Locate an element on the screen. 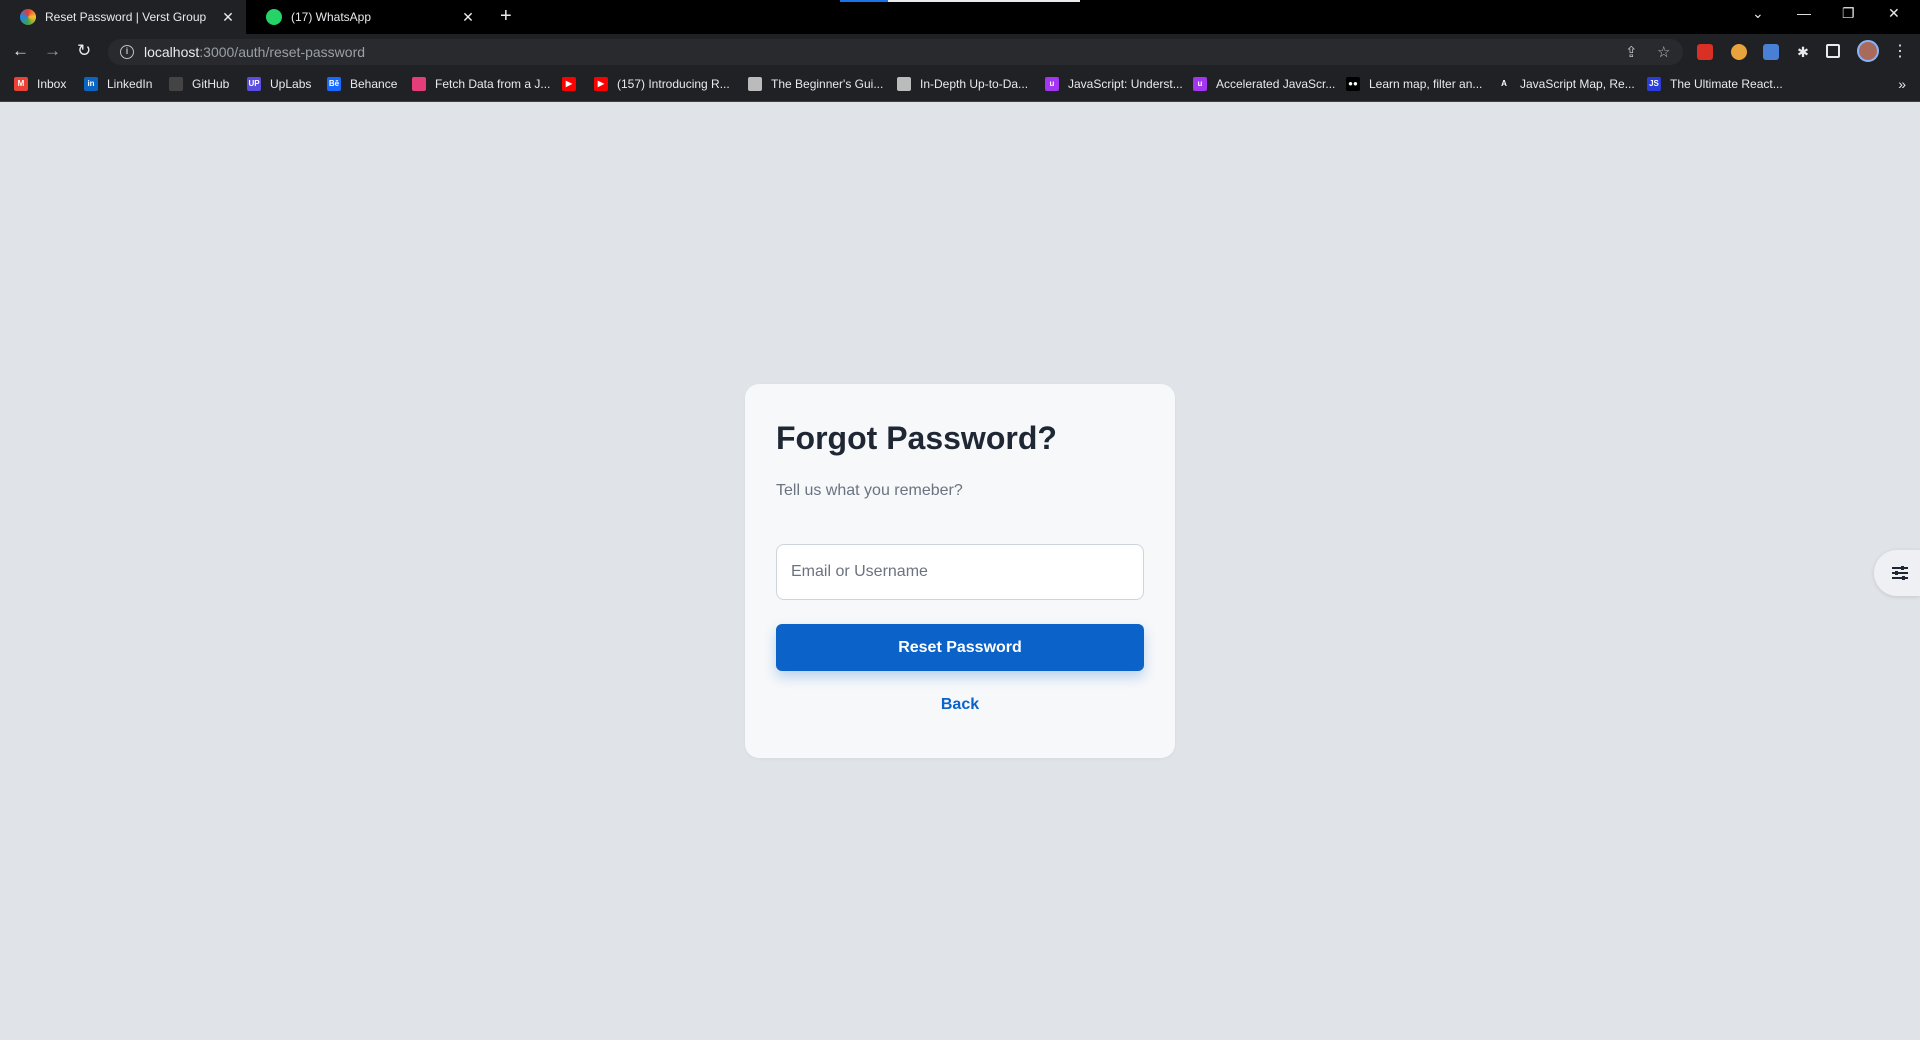 The height and width of the screenshot is (1040, 1920). angular-icon: A is located at coordinates (1504, 84).